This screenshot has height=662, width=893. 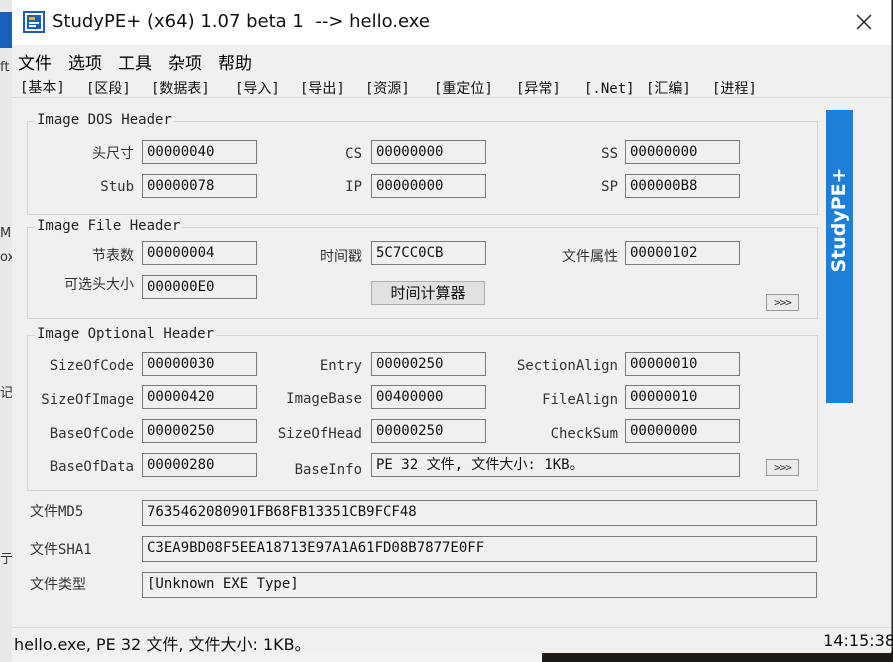 What do you see at coordinates (87, 400) in the screenshot?
I see `size-of-image-label: SizeOfImage` at bounding box center [87, 400].